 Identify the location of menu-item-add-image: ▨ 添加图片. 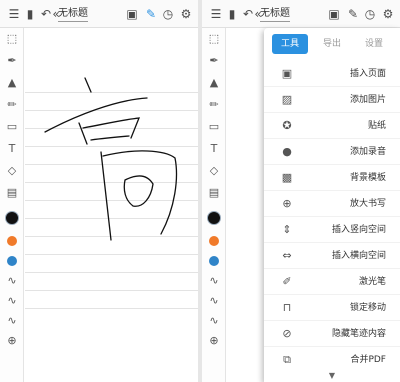
(332, 100).